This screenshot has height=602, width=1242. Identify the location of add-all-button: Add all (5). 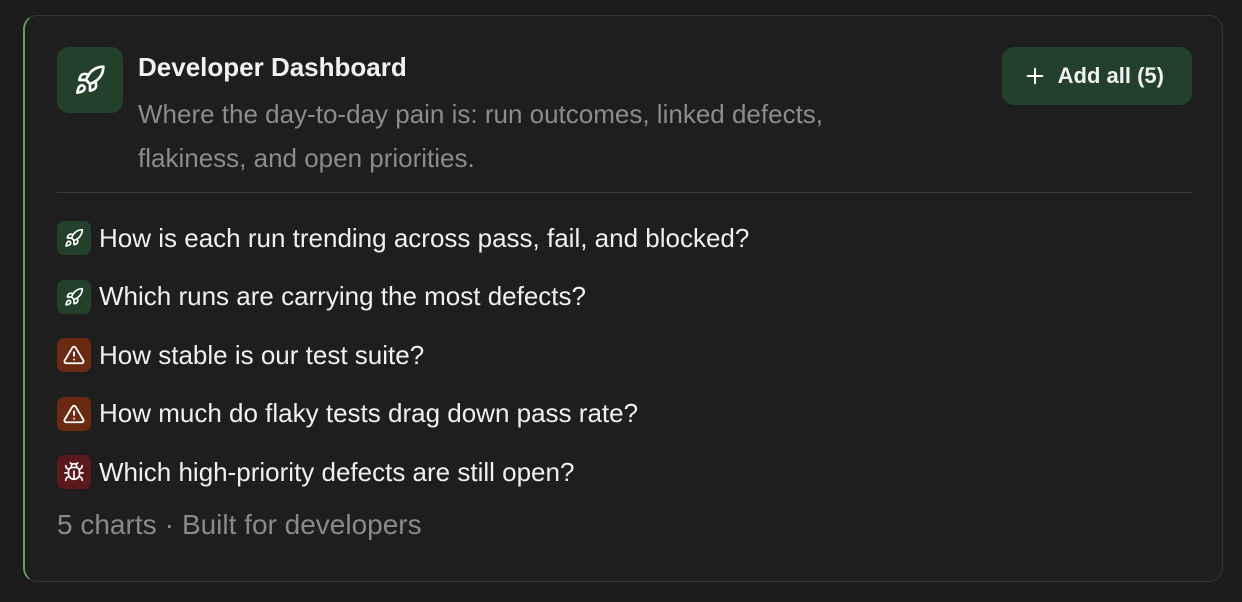
(1096, 76).